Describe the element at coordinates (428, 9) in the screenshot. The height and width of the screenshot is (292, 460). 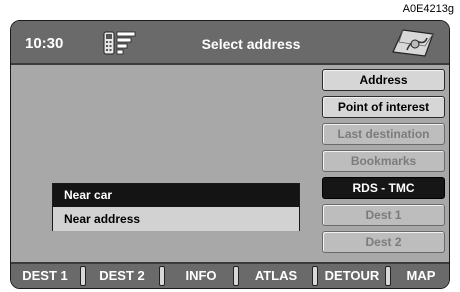
I see `figure-reference-code: A0E4213g` at that location.